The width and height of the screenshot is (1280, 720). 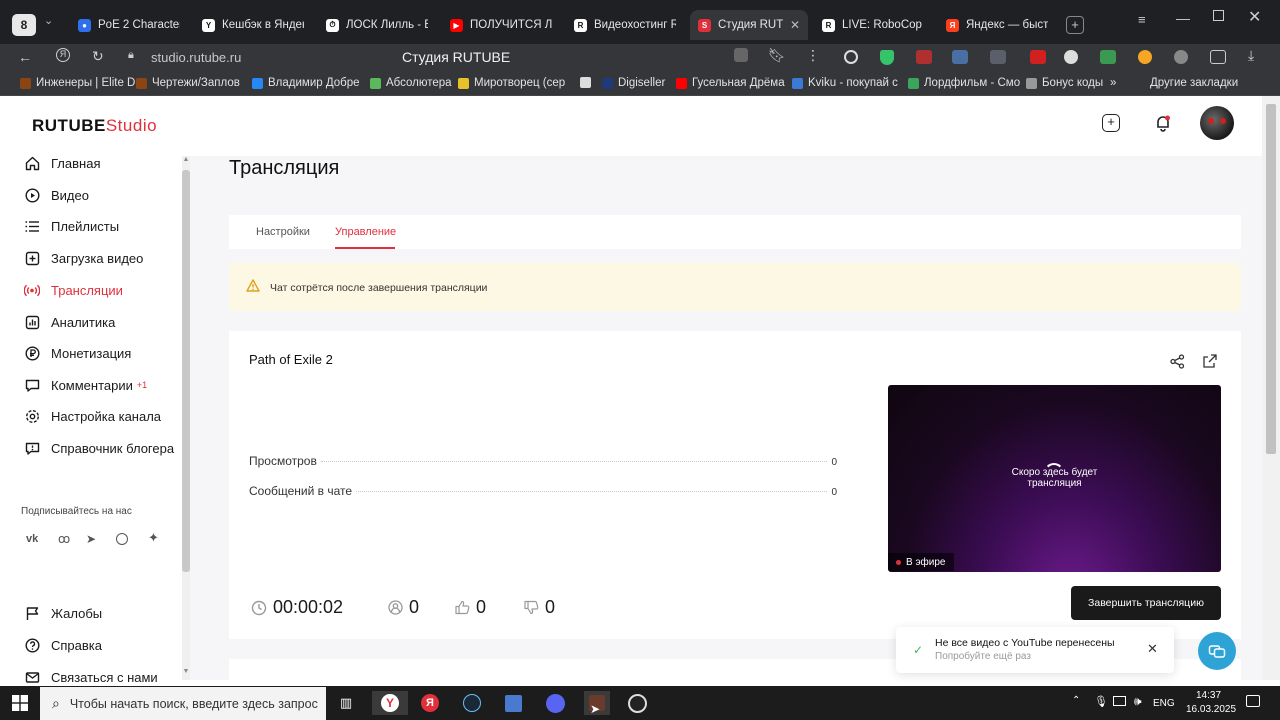 I want to click on tray-language: ENG, so click(x=1164, y=703).